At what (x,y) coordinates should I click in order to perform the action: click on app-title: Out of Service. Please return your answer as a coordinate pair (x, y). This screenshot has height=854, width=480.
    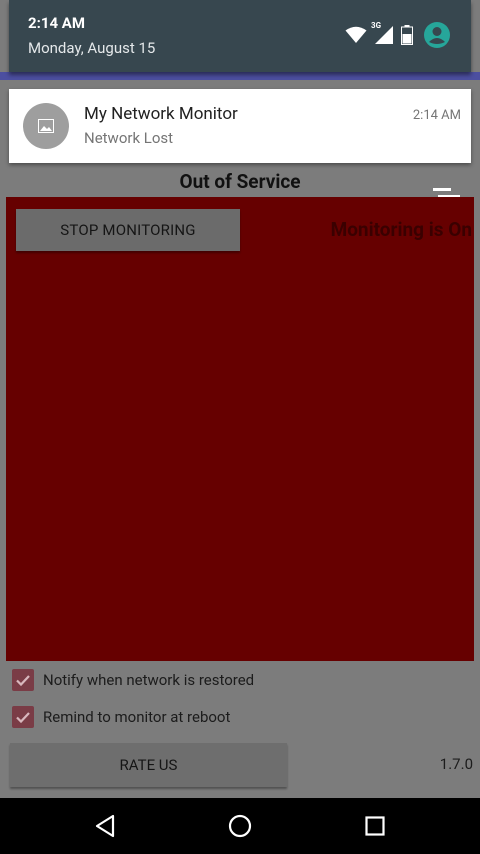
    Looking at the image, I should click on (240, 181).